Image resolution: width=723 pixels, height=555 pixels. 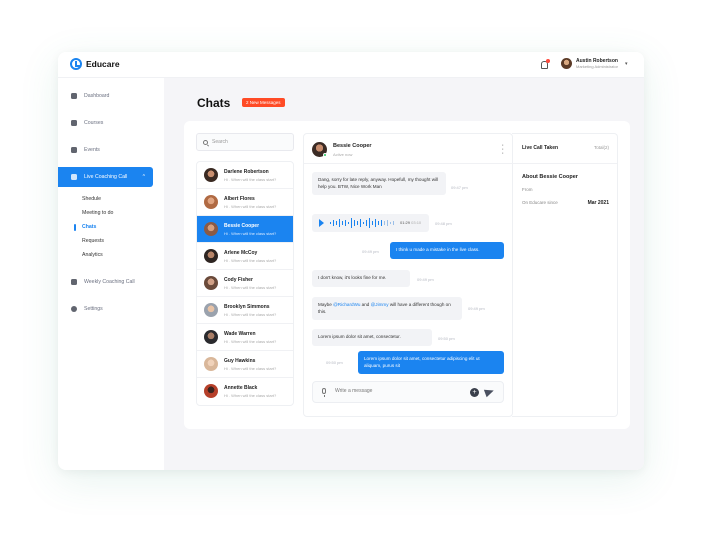 I want to click on contact-name: Cody Fisher, so click(x=238, y=280).